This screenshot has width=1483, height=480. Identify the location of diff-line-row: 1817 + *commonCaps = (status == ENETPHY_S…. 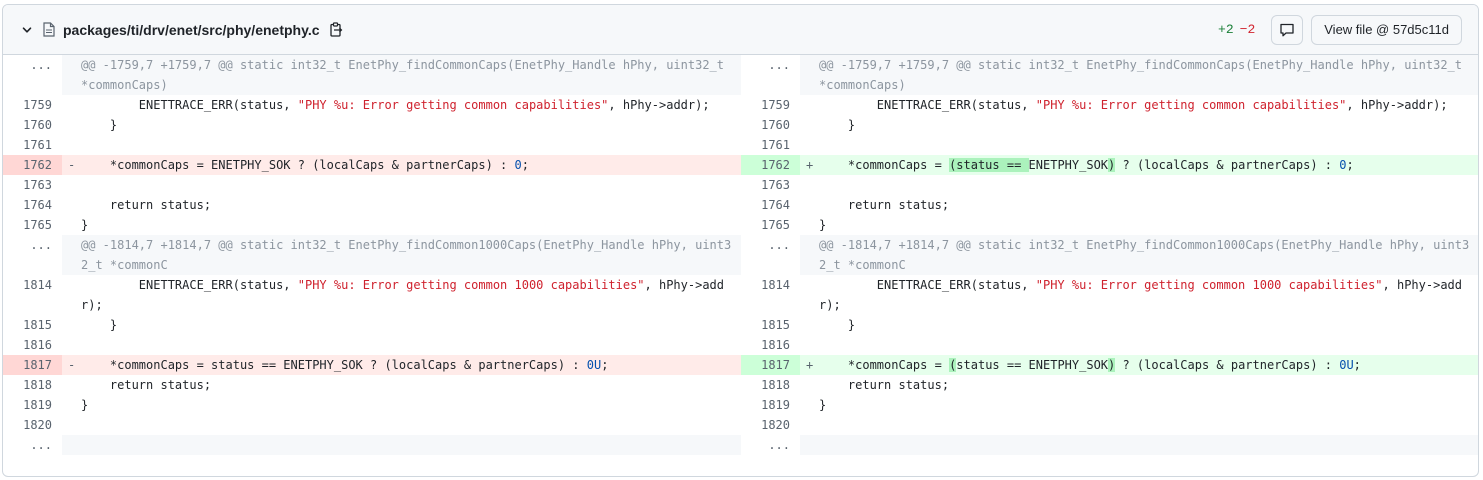
(1109, 365).